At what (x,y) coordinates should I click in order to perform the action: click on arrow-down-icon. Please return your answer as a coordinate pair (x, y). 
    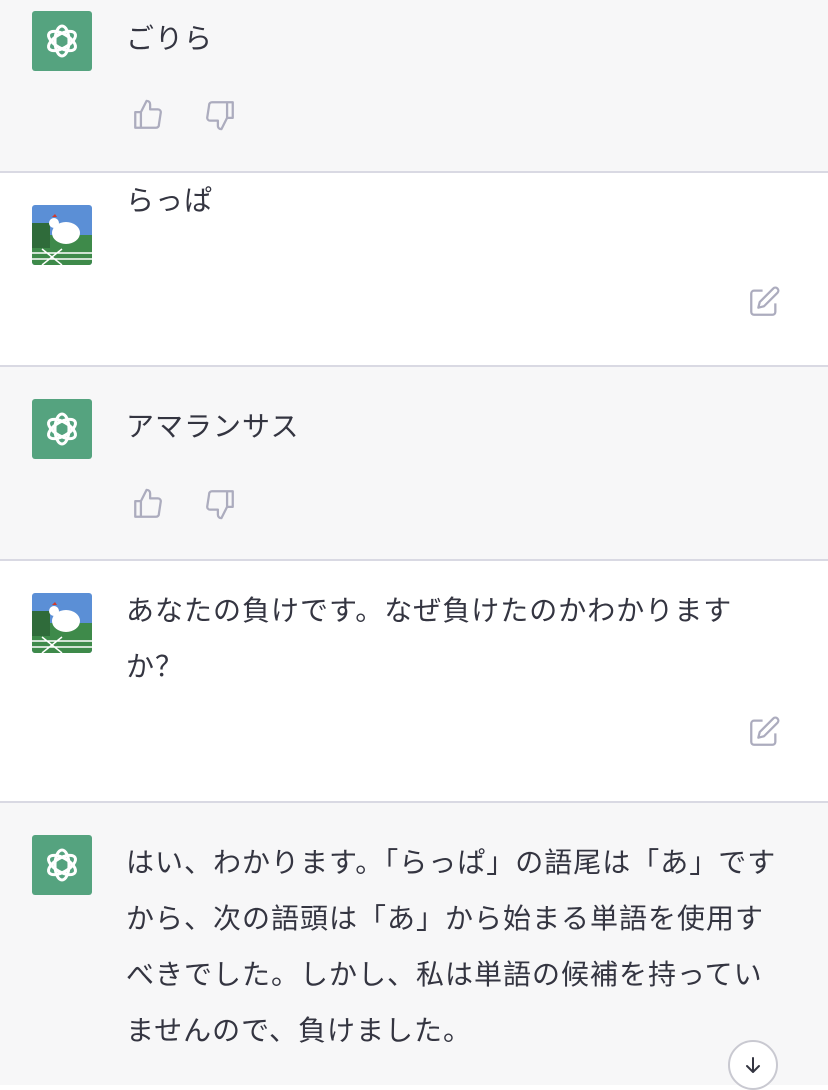
    Looking at the image, I should click on (753, 1065).